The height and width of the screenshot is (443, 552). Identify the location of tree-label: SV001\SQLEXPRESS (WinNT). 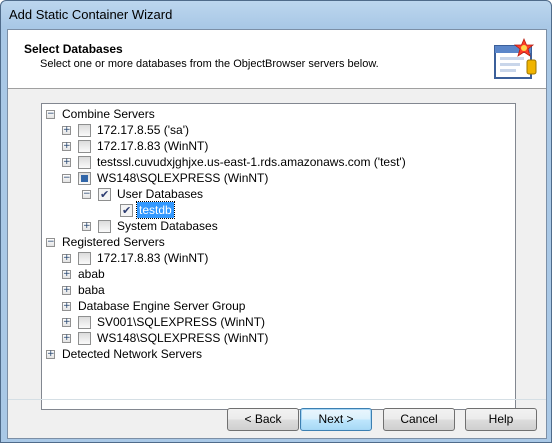
(181, 322).